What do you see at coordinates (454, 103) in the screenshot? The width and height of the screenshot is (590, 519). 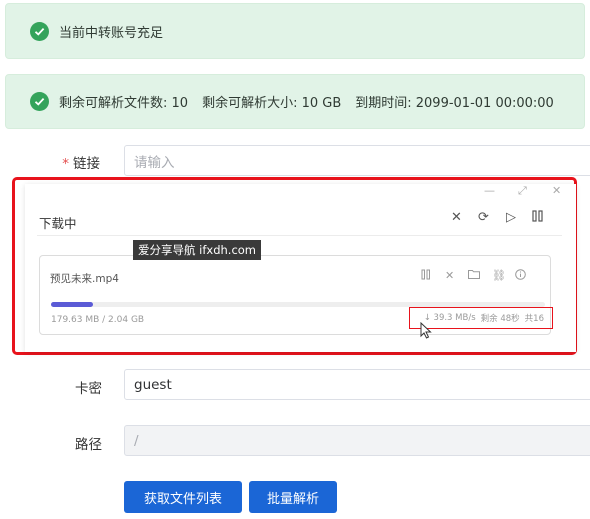 I see `expiry-text: 到期时间: 2099-01-01 00:00:00` at bounding box center [454, 103].